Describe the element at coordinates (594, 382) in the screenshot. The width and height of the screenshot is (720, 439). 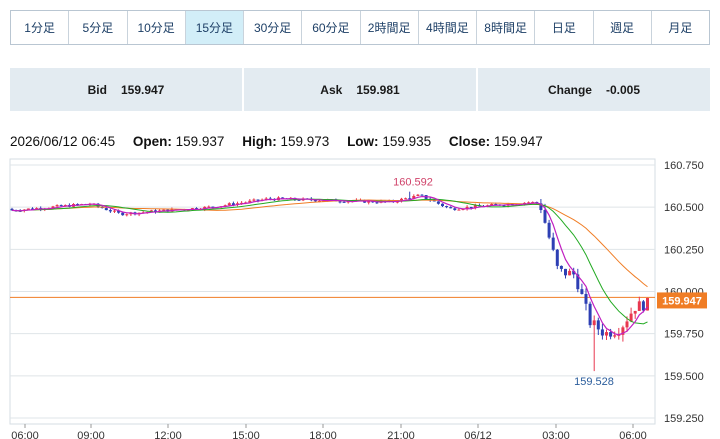
I see `low-annotation: 159.528` at that location.